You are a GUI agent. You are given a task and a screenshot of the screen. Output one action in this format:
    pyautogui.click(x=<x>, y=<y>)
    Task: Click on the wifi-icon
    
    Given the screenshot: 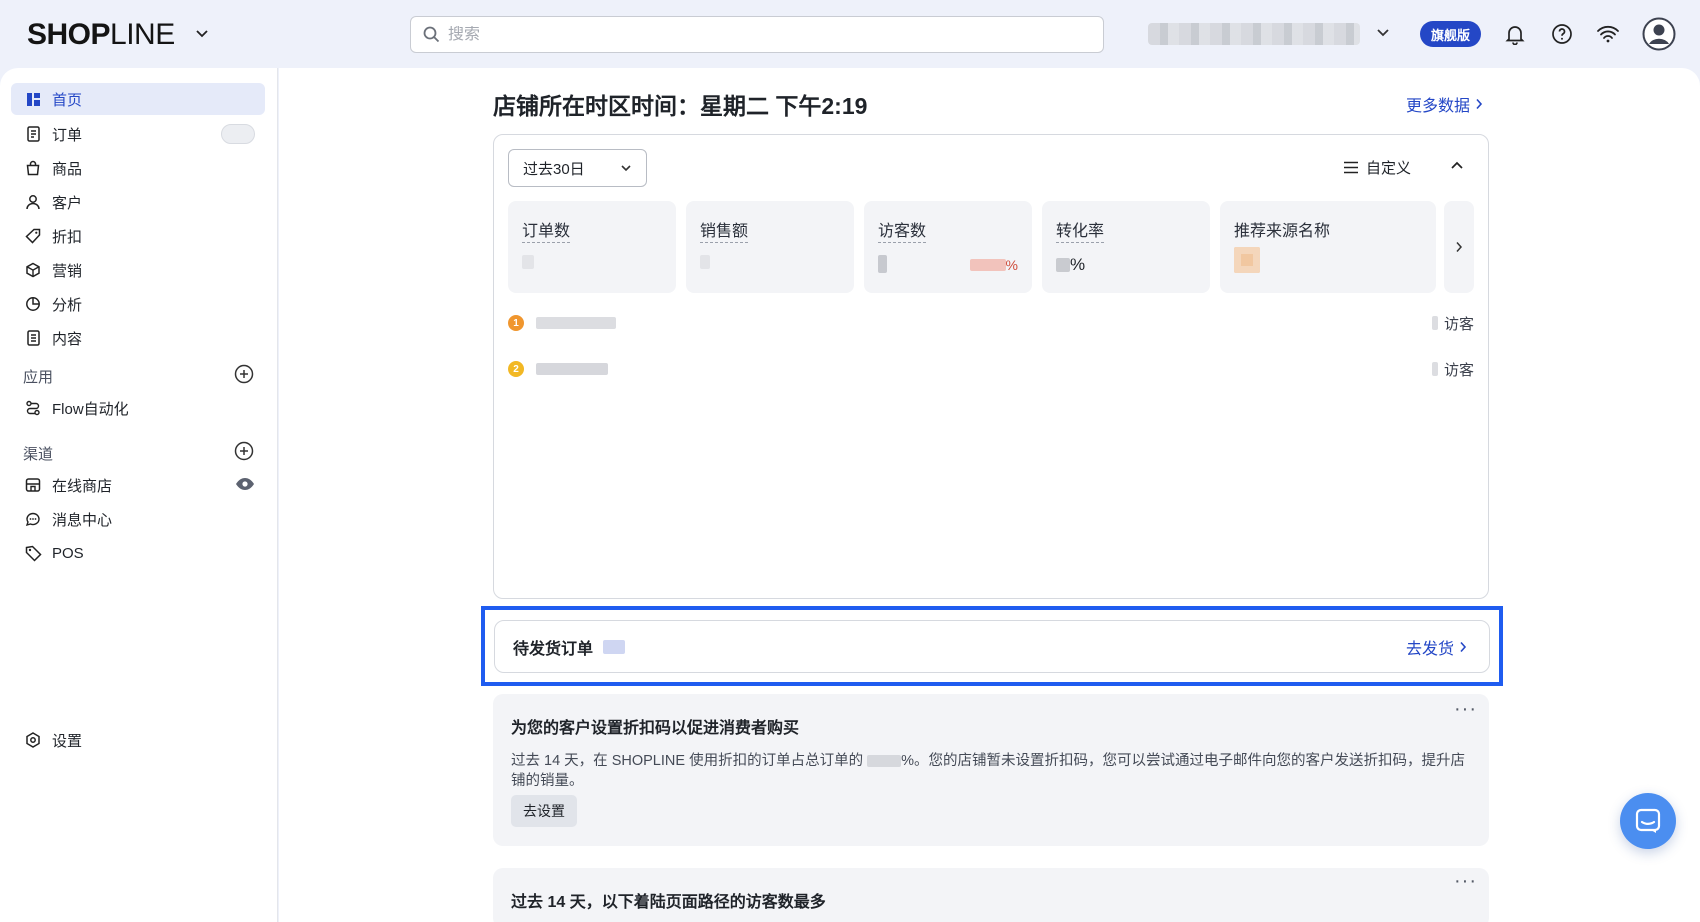 What is the action you would take?
    pyautogui.click(x=1608, y=34)
    